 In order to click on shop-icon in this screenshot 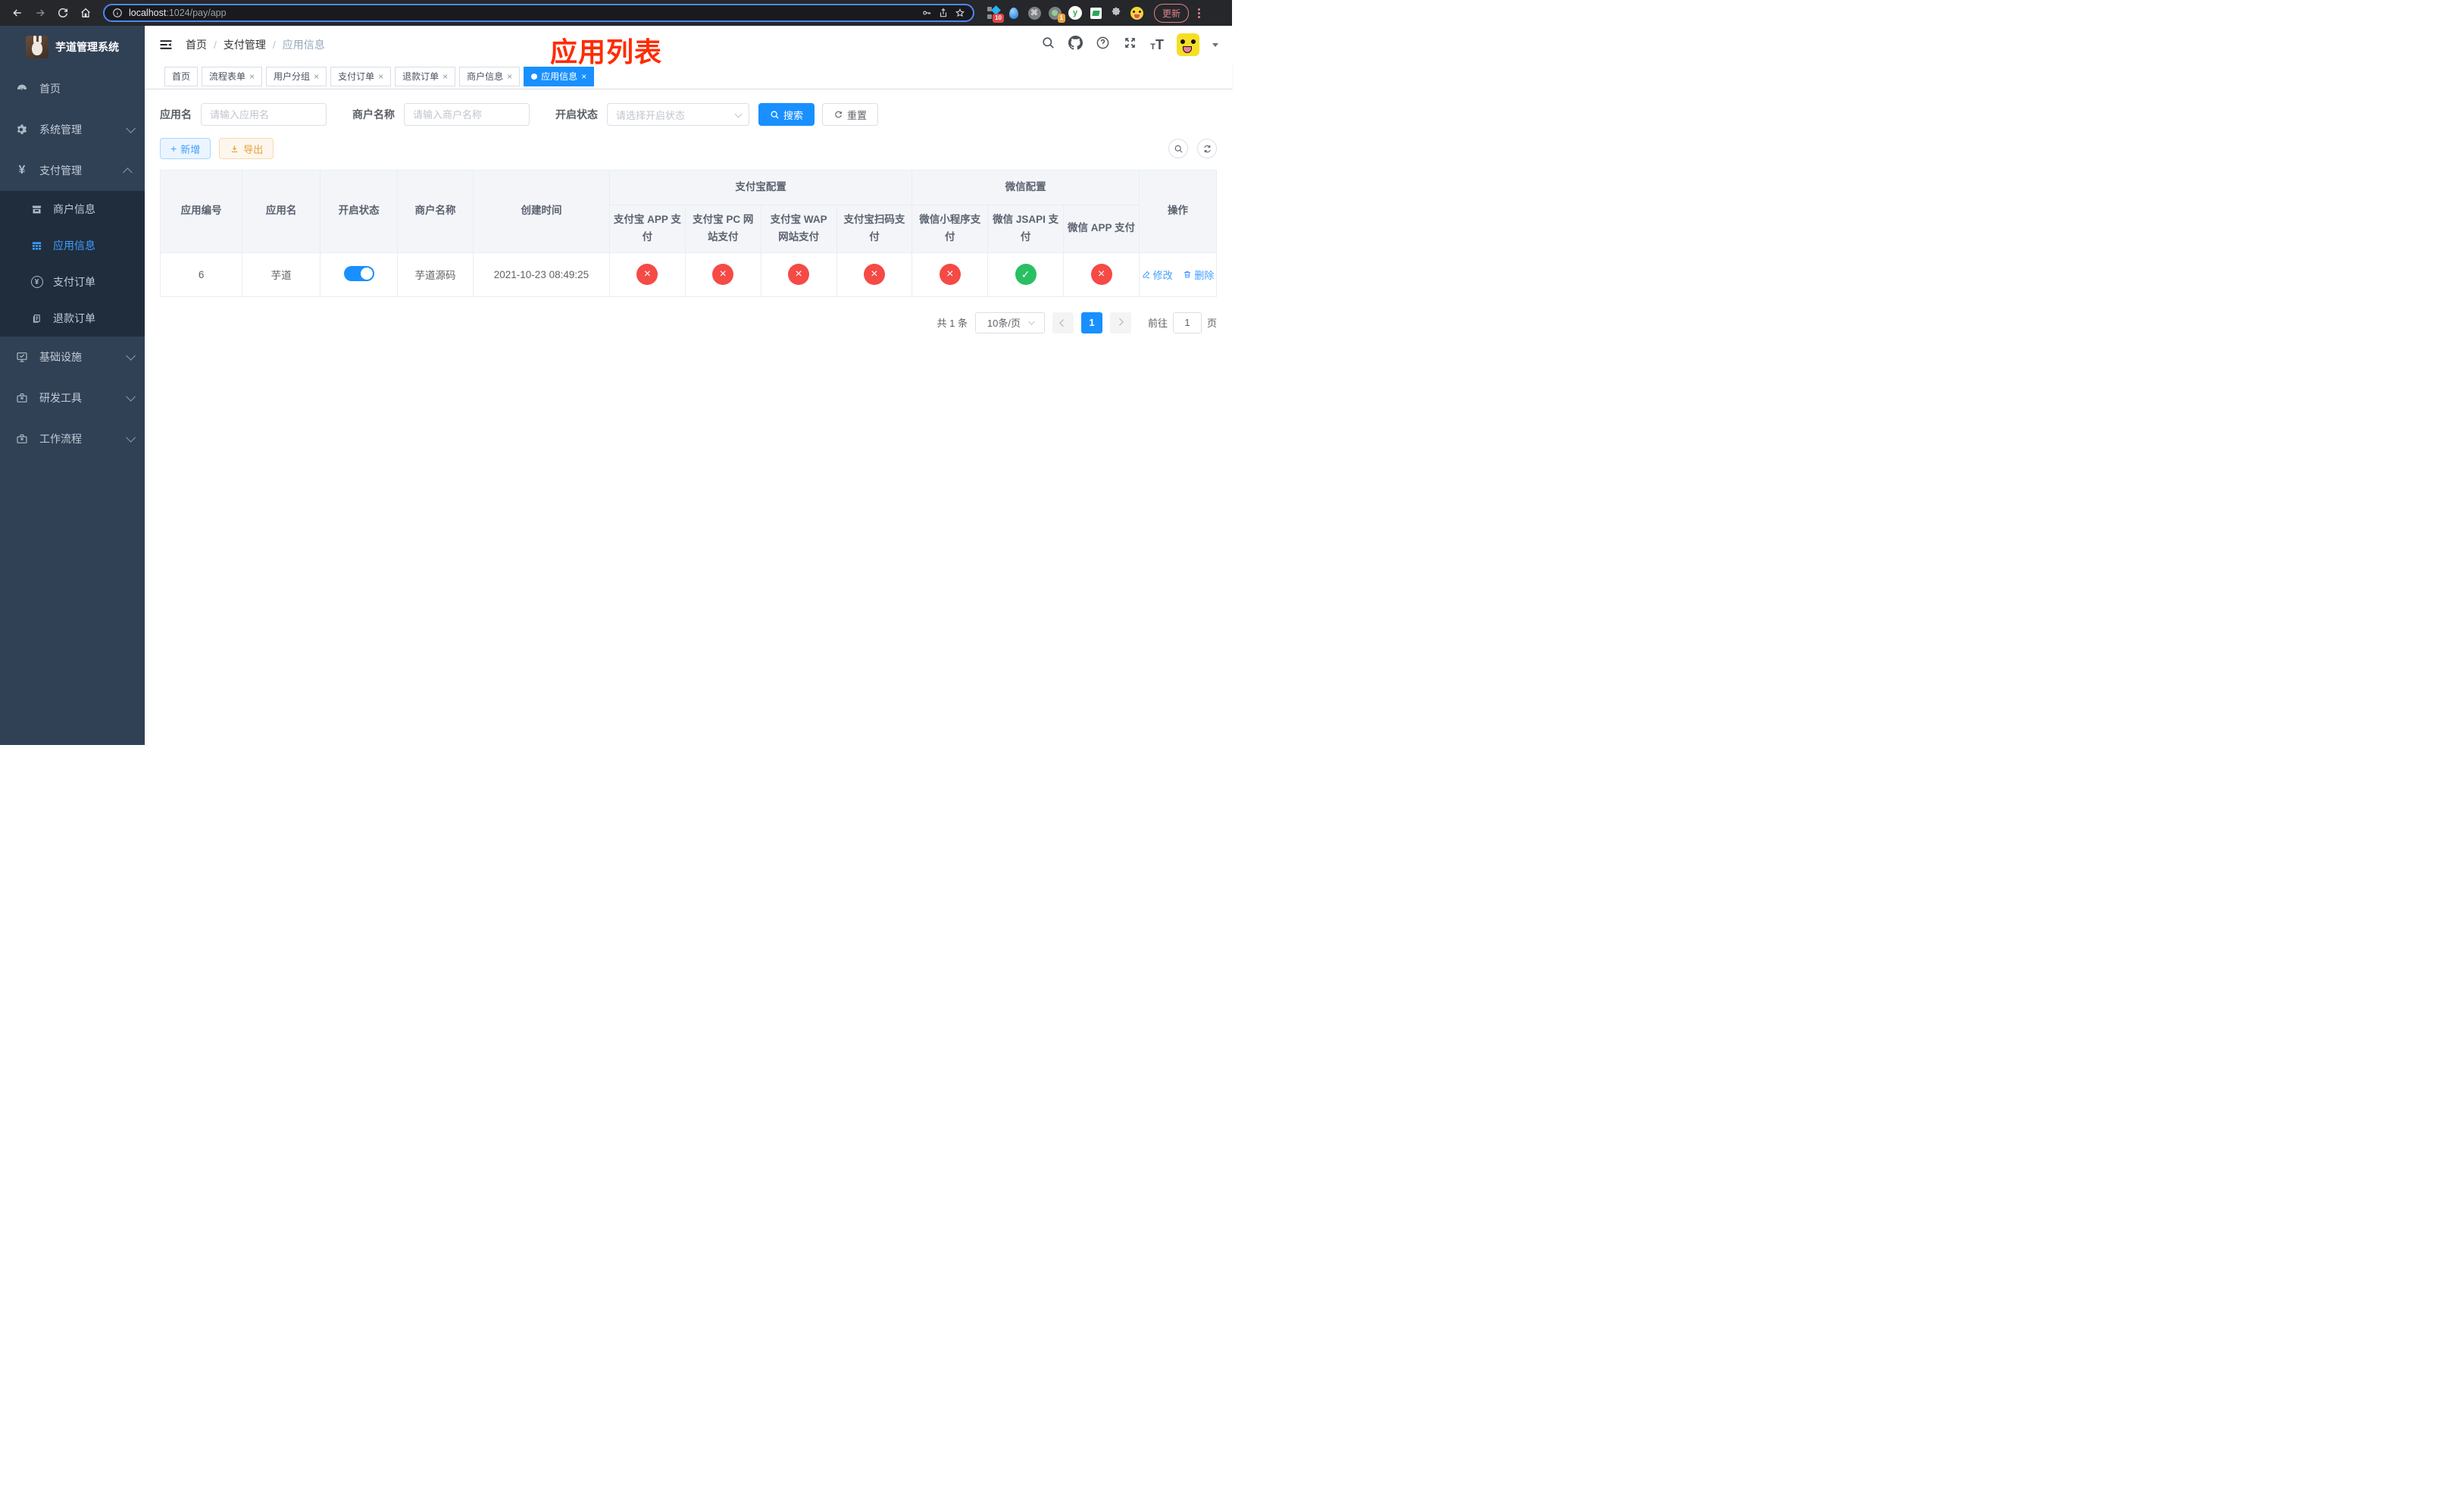, I will do `click(36, 210)`.